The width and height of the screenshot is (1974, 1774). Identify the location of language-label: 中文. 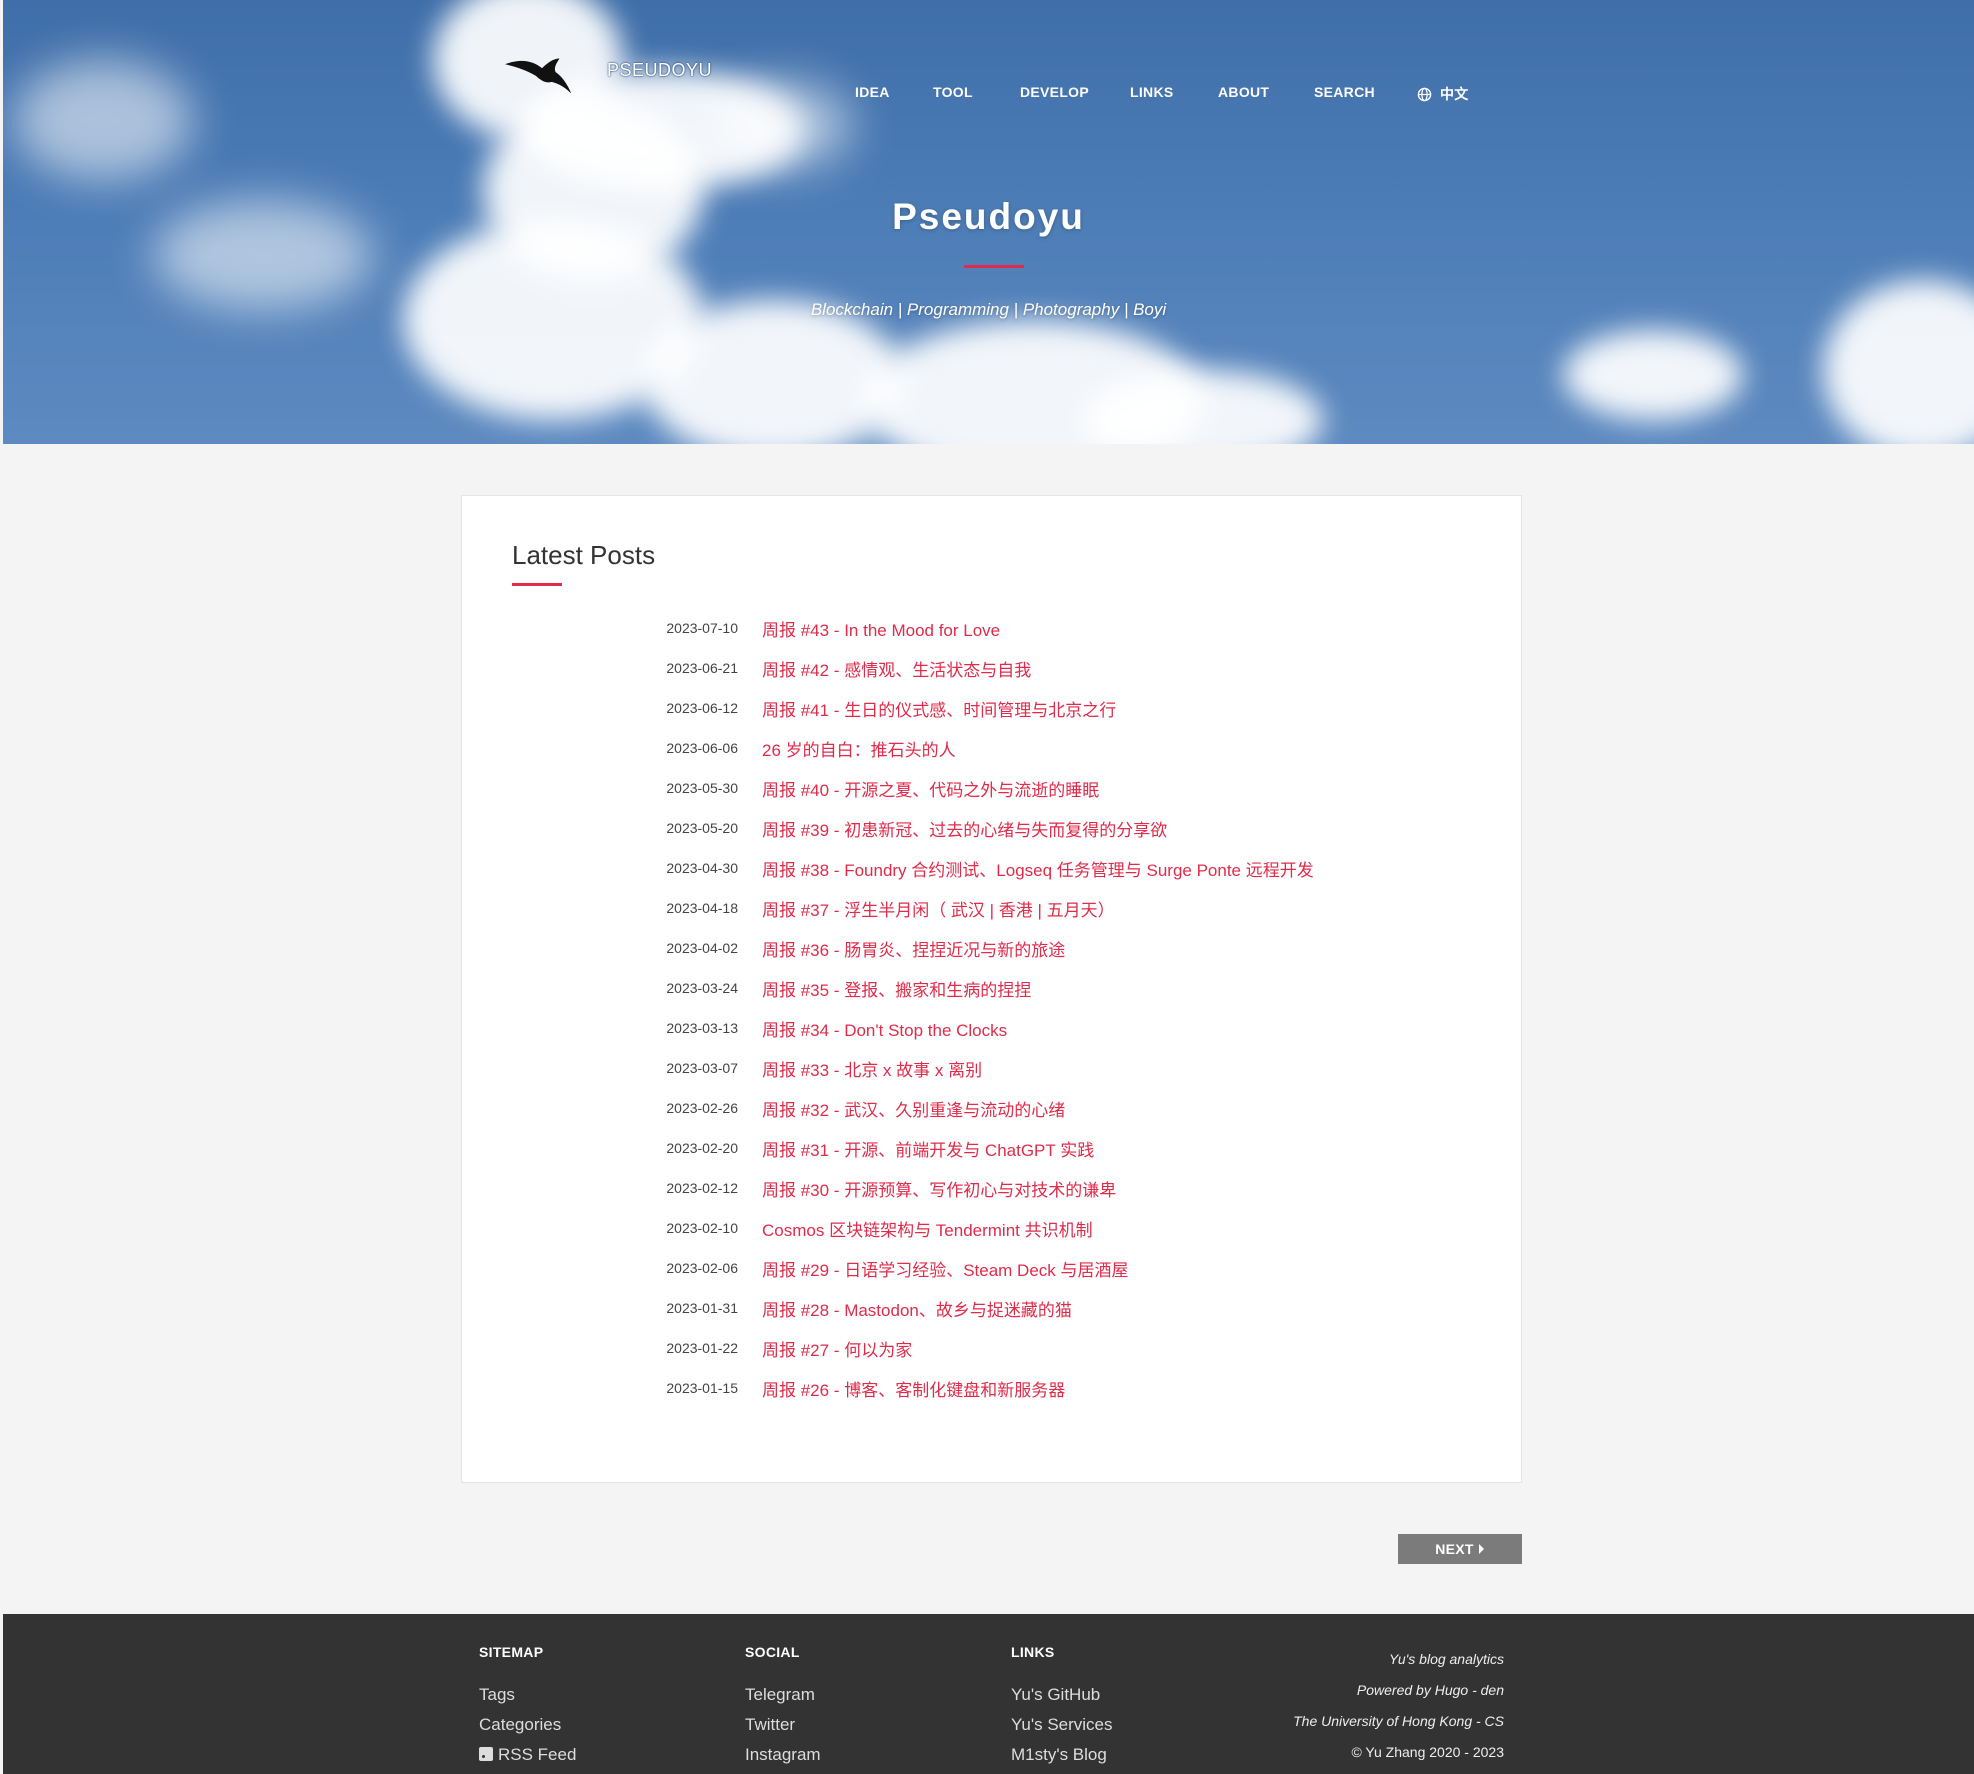
(1454, 94).